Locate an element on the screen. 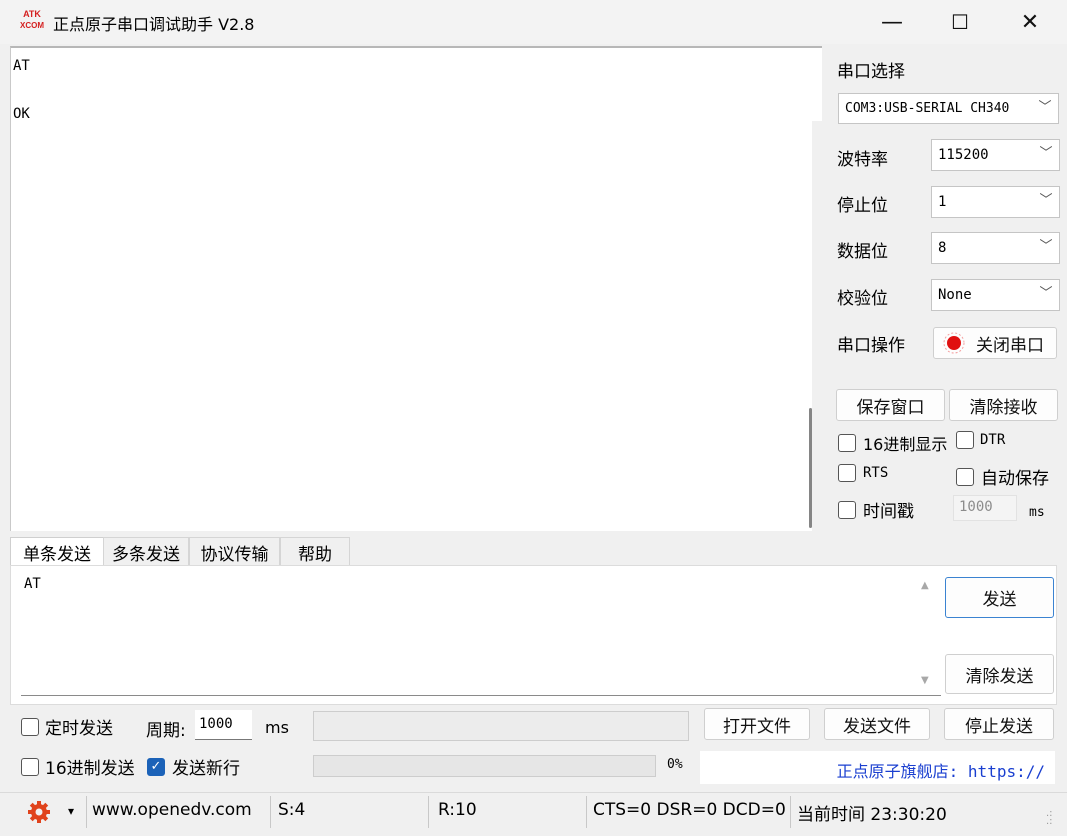 The height and width of the screenshot is (836, 1067). tab-multi-send: 多条发送 is located at coordinates (146, 551).